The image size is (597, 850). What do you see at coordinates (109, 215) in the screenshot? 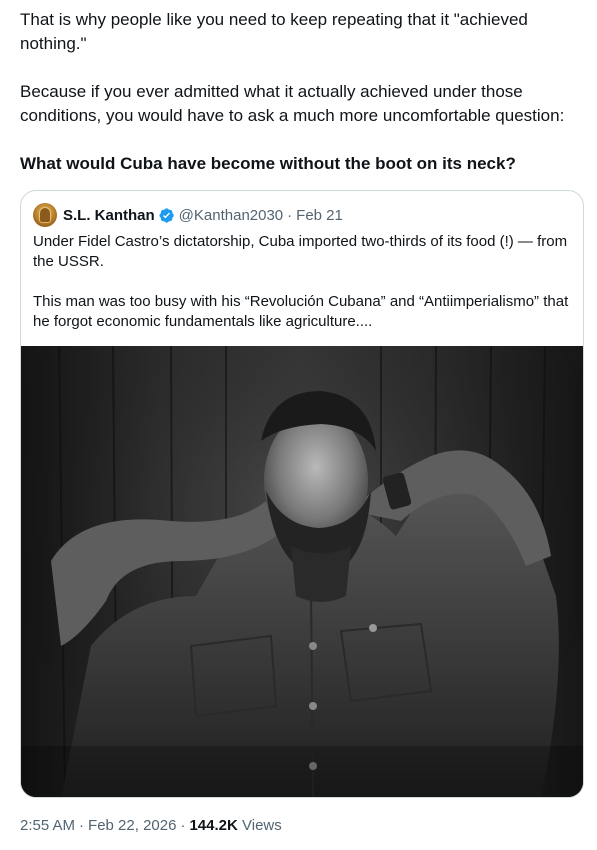
I see `quoted-author-name: S.L. Kanthan` at bounding box center [109, 215].